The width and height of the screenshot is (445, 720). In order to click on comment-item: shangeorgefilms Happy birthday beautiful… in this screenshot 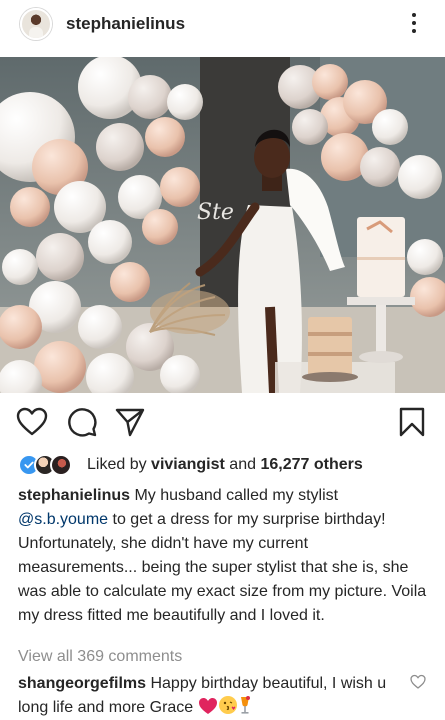, I will do `click(213, 695)`.